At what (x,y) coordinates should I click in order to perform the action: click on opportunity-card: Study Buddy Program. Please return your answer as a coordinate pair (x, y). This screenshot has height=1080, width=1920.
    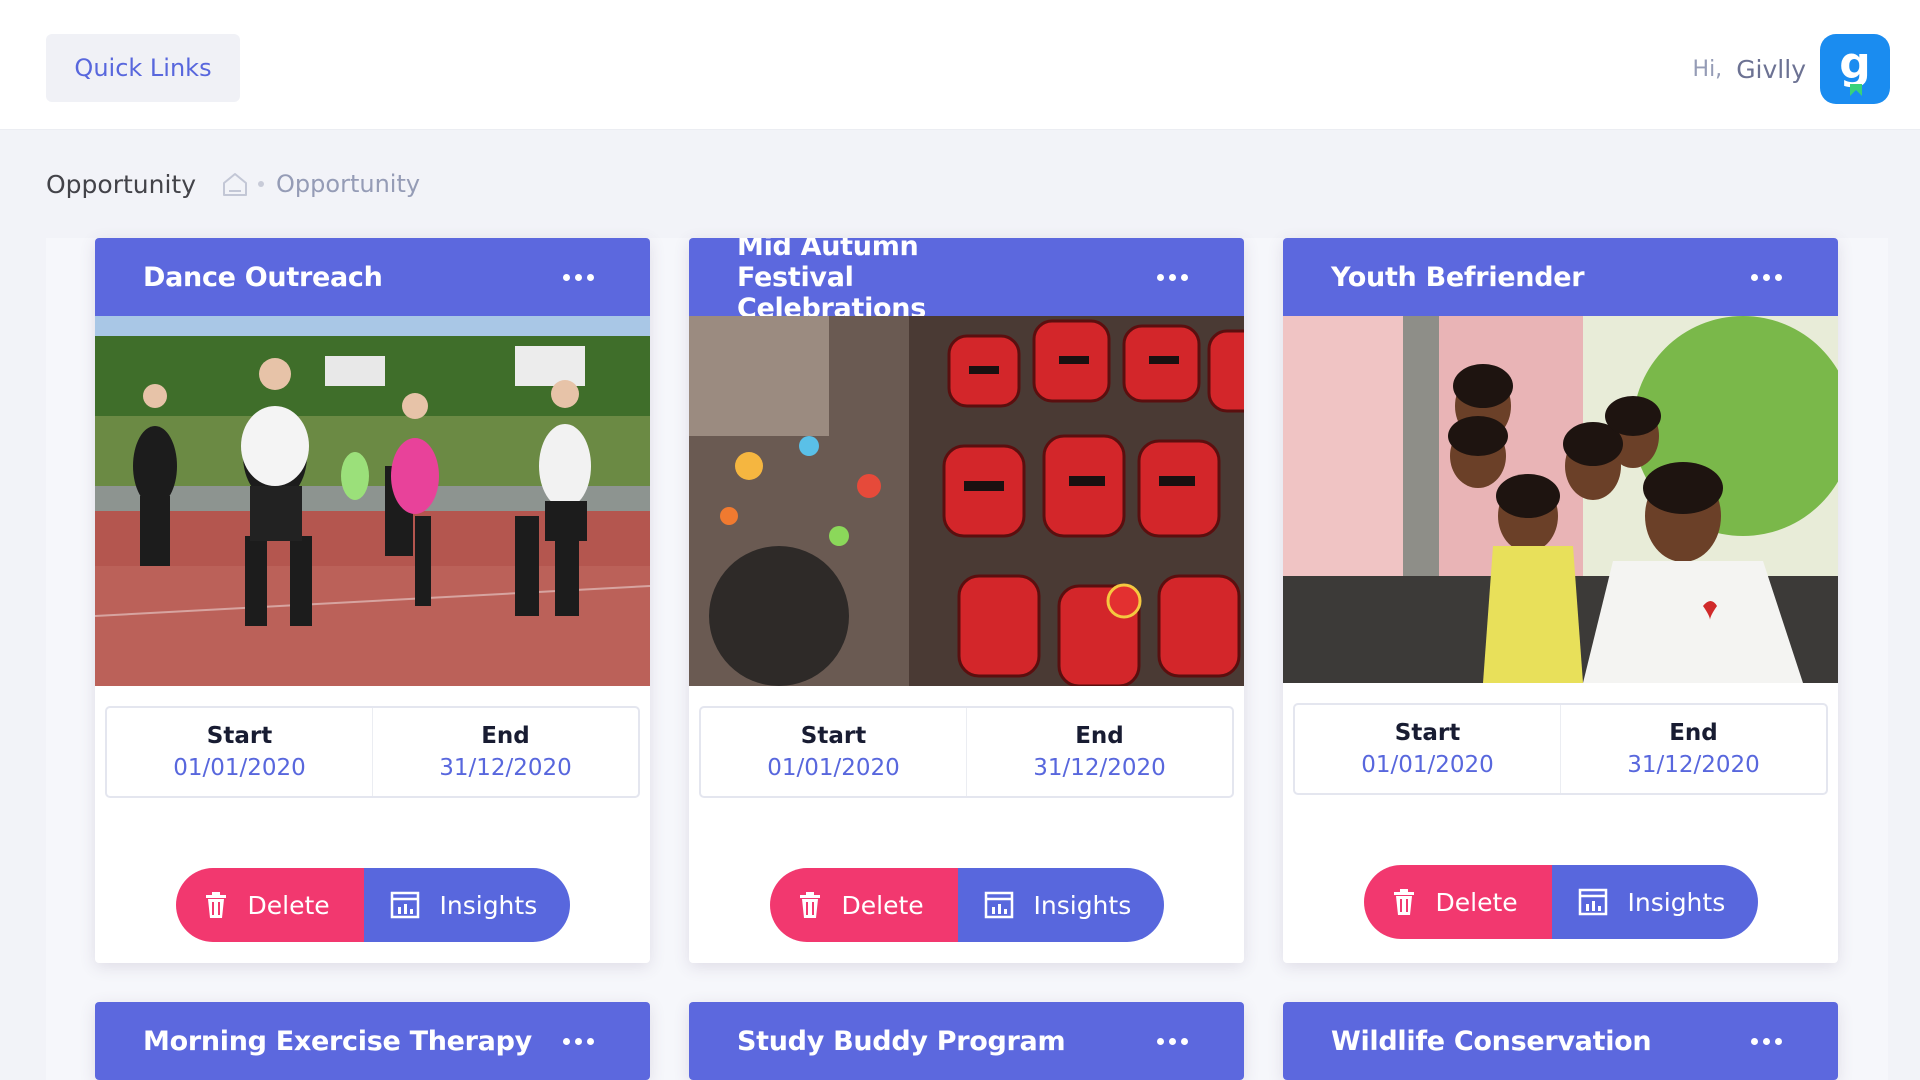
    Looking at the image, I should click on (966, 1041).